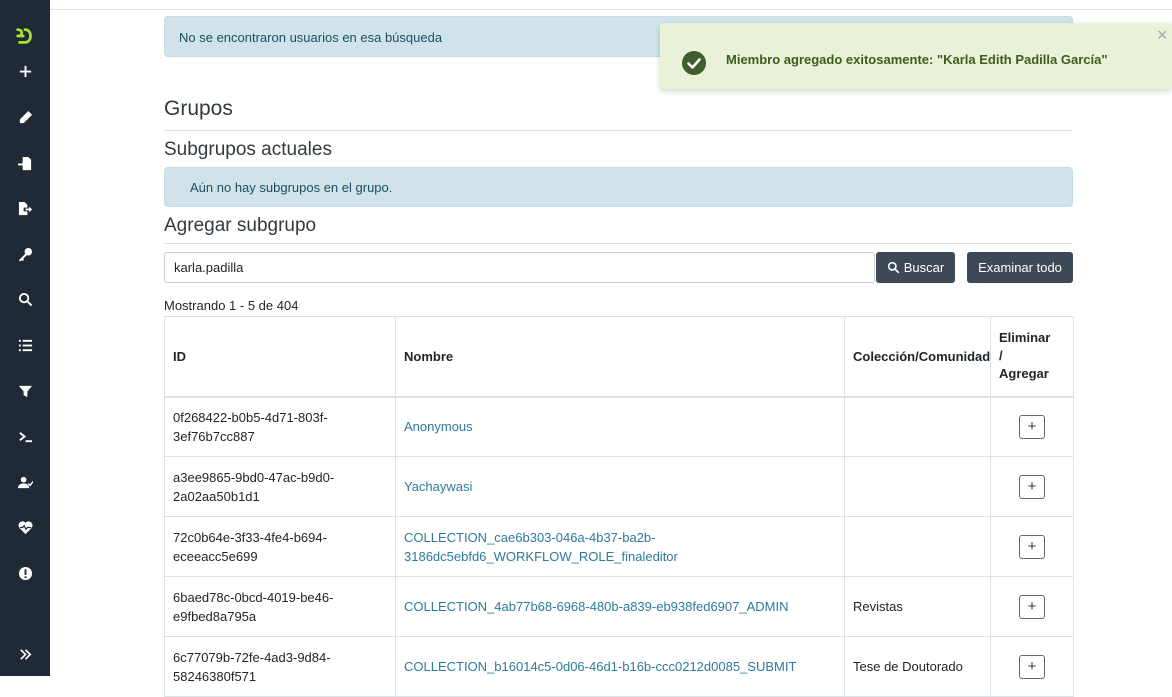 Image resolution: width=1172 pixels, height=697 pixels. I want to click on dspace-logo-icon, so click(25, 36).